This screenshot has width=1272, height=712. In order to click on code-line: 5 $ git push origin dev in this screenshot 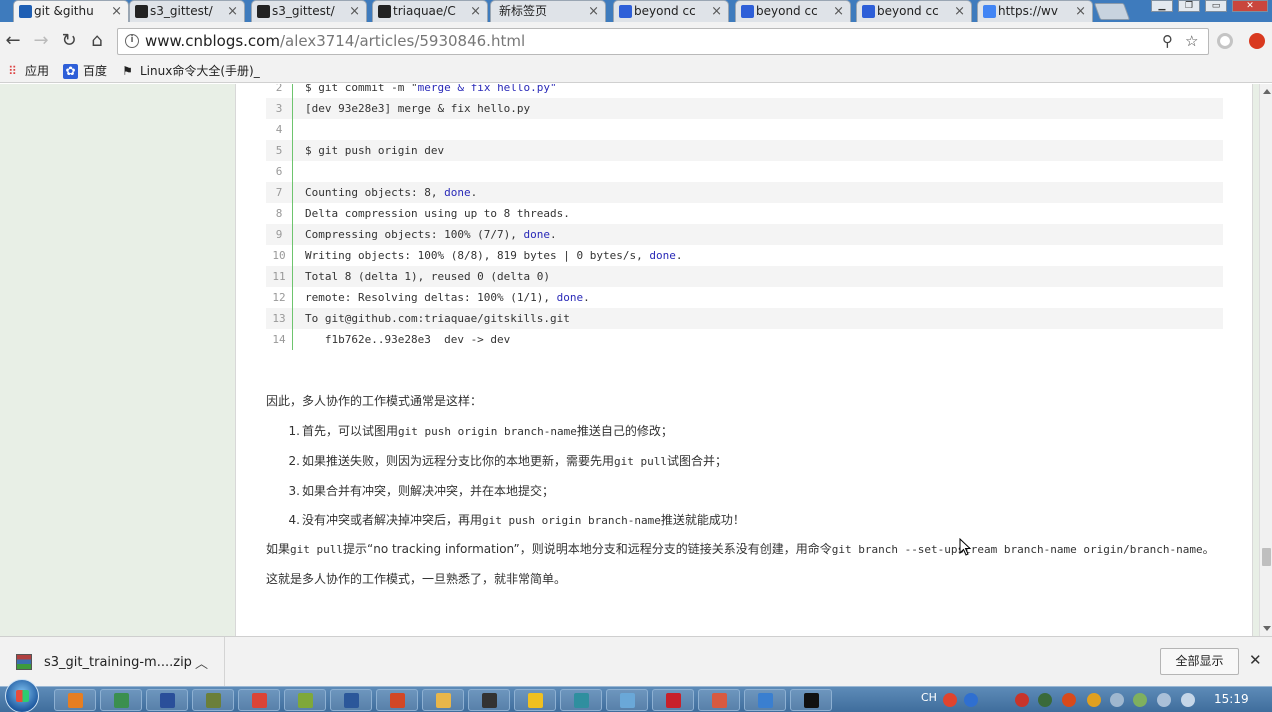, I will do `click(744, 150)`.